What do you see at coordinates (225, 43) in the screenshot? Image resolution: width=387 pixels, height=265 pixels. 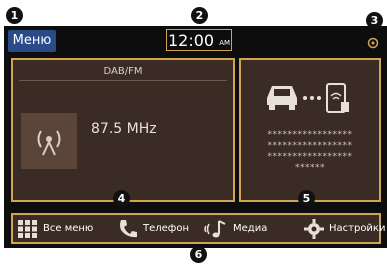 I see `clock-period: AM` at bounding box center [225, 43].